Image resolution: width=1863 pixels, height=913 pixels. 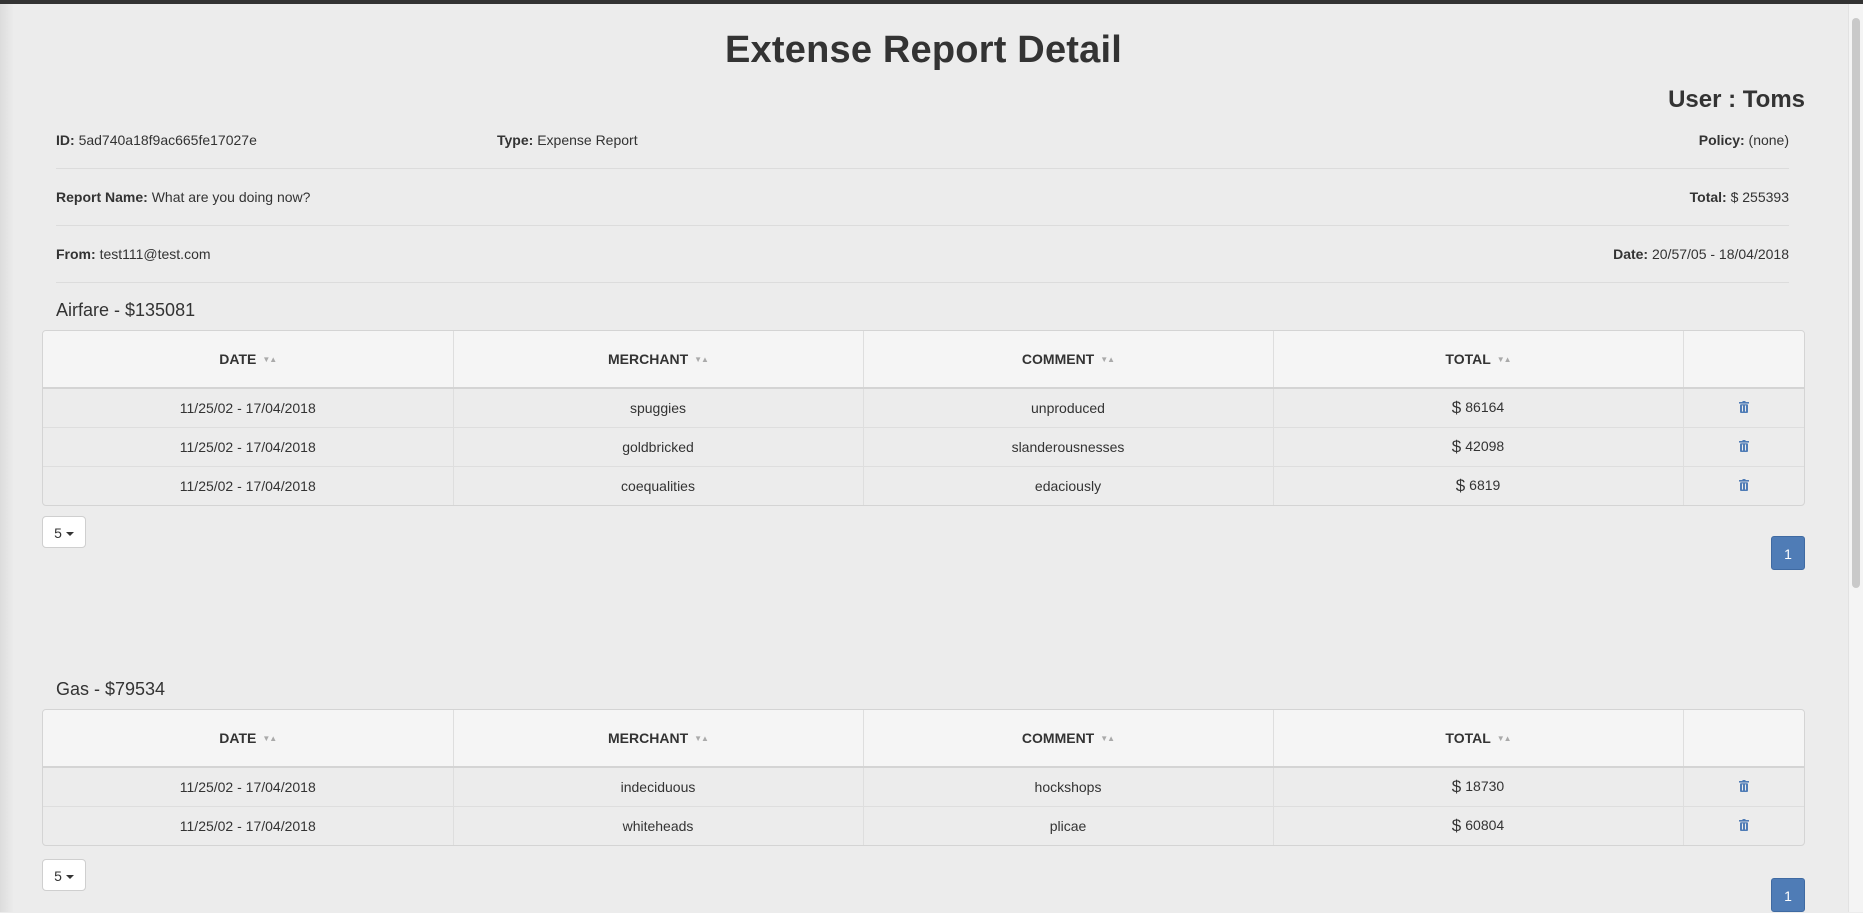 I want to click on cell-total: $86164, so click(x=1478, y=408).